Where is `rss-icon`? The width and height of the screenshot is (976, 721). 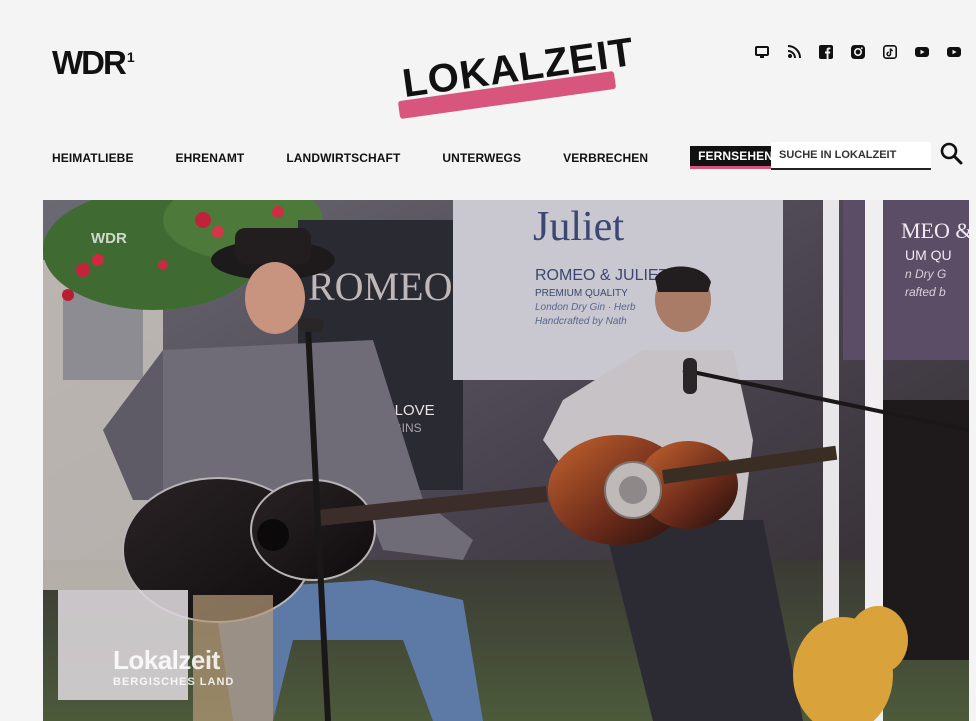 rss-icon is located at coordinates (794, 52).